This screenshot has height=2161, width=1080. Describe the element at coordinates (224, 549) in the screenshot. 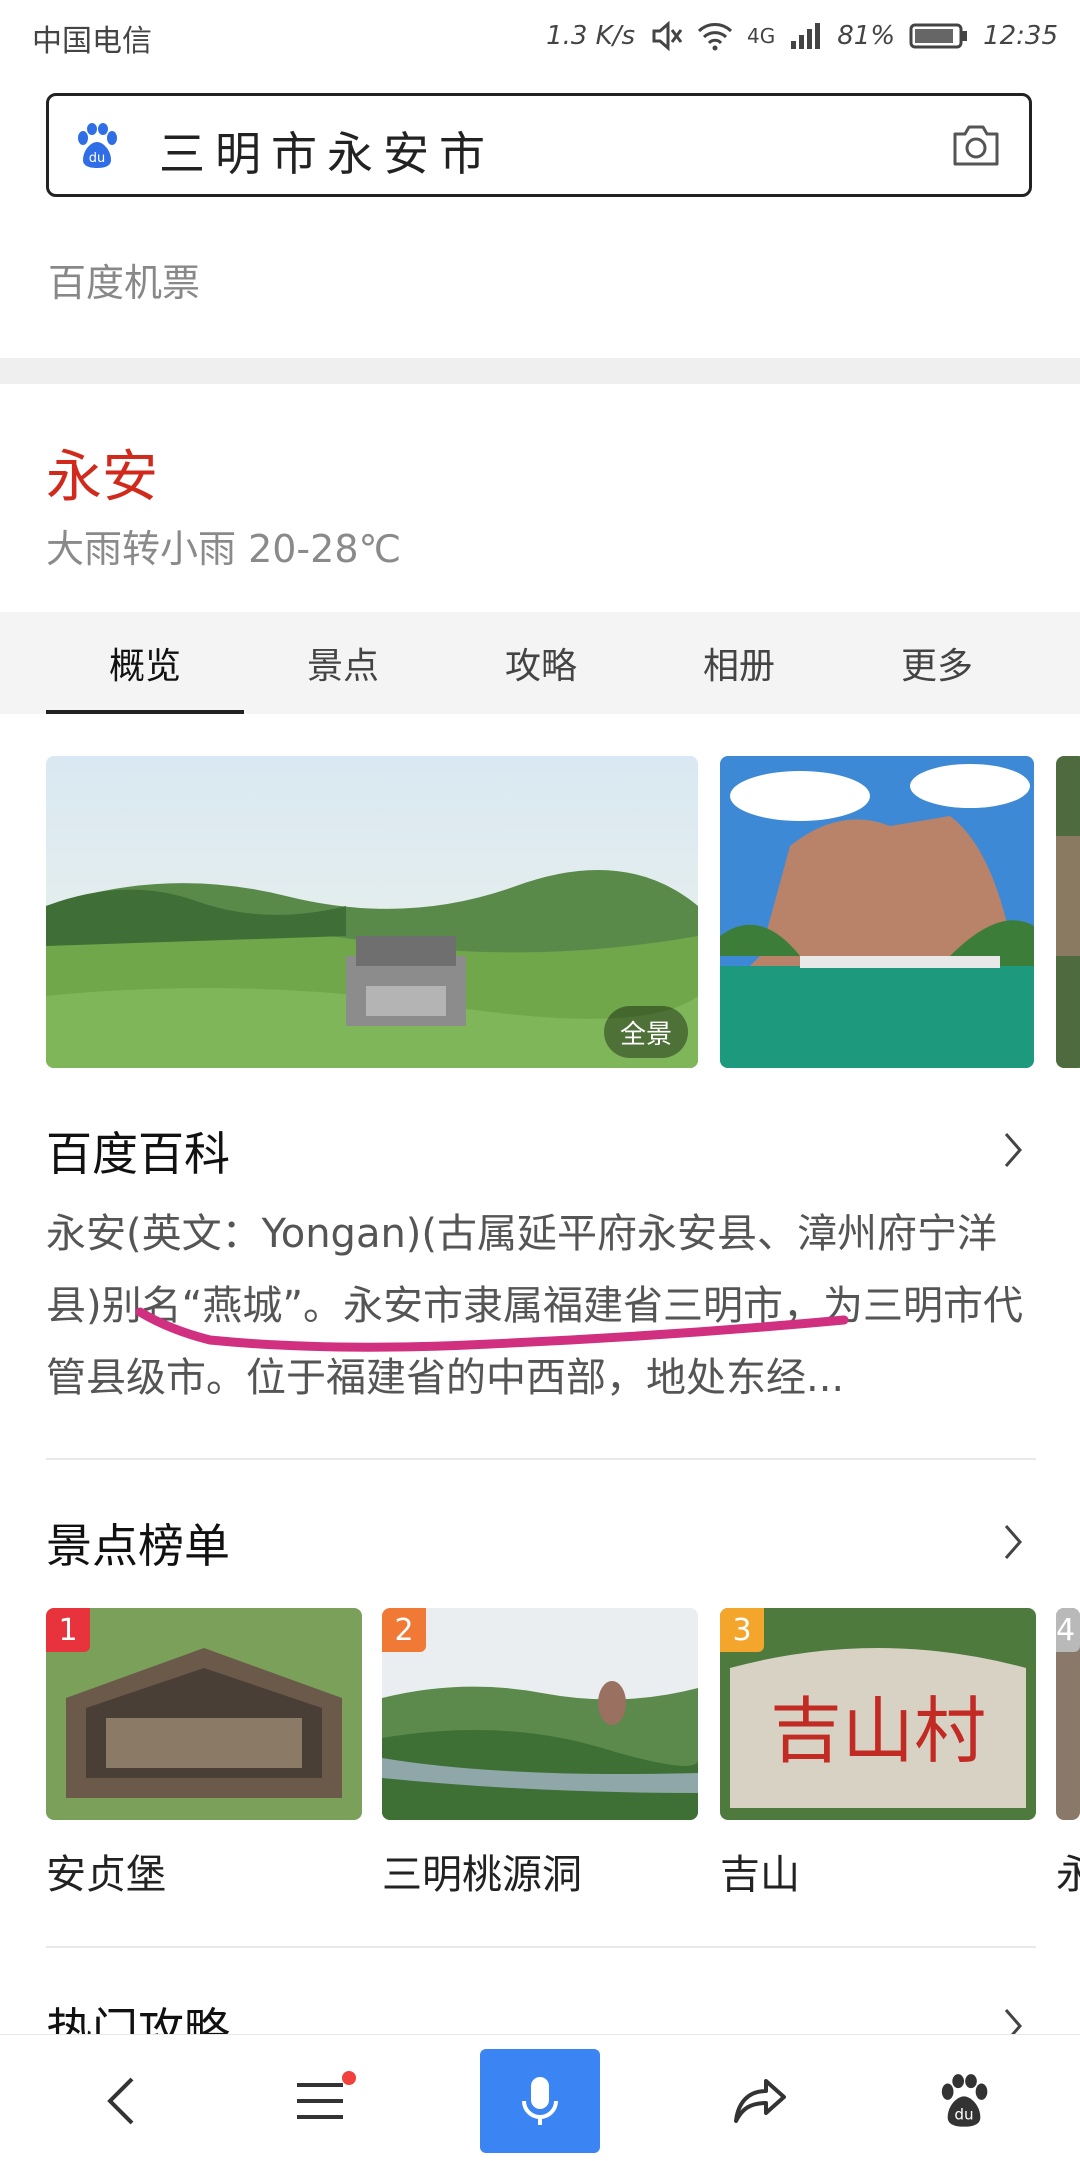

I see `weather-summary: 大雨转小雨 20-28℃` at that location.